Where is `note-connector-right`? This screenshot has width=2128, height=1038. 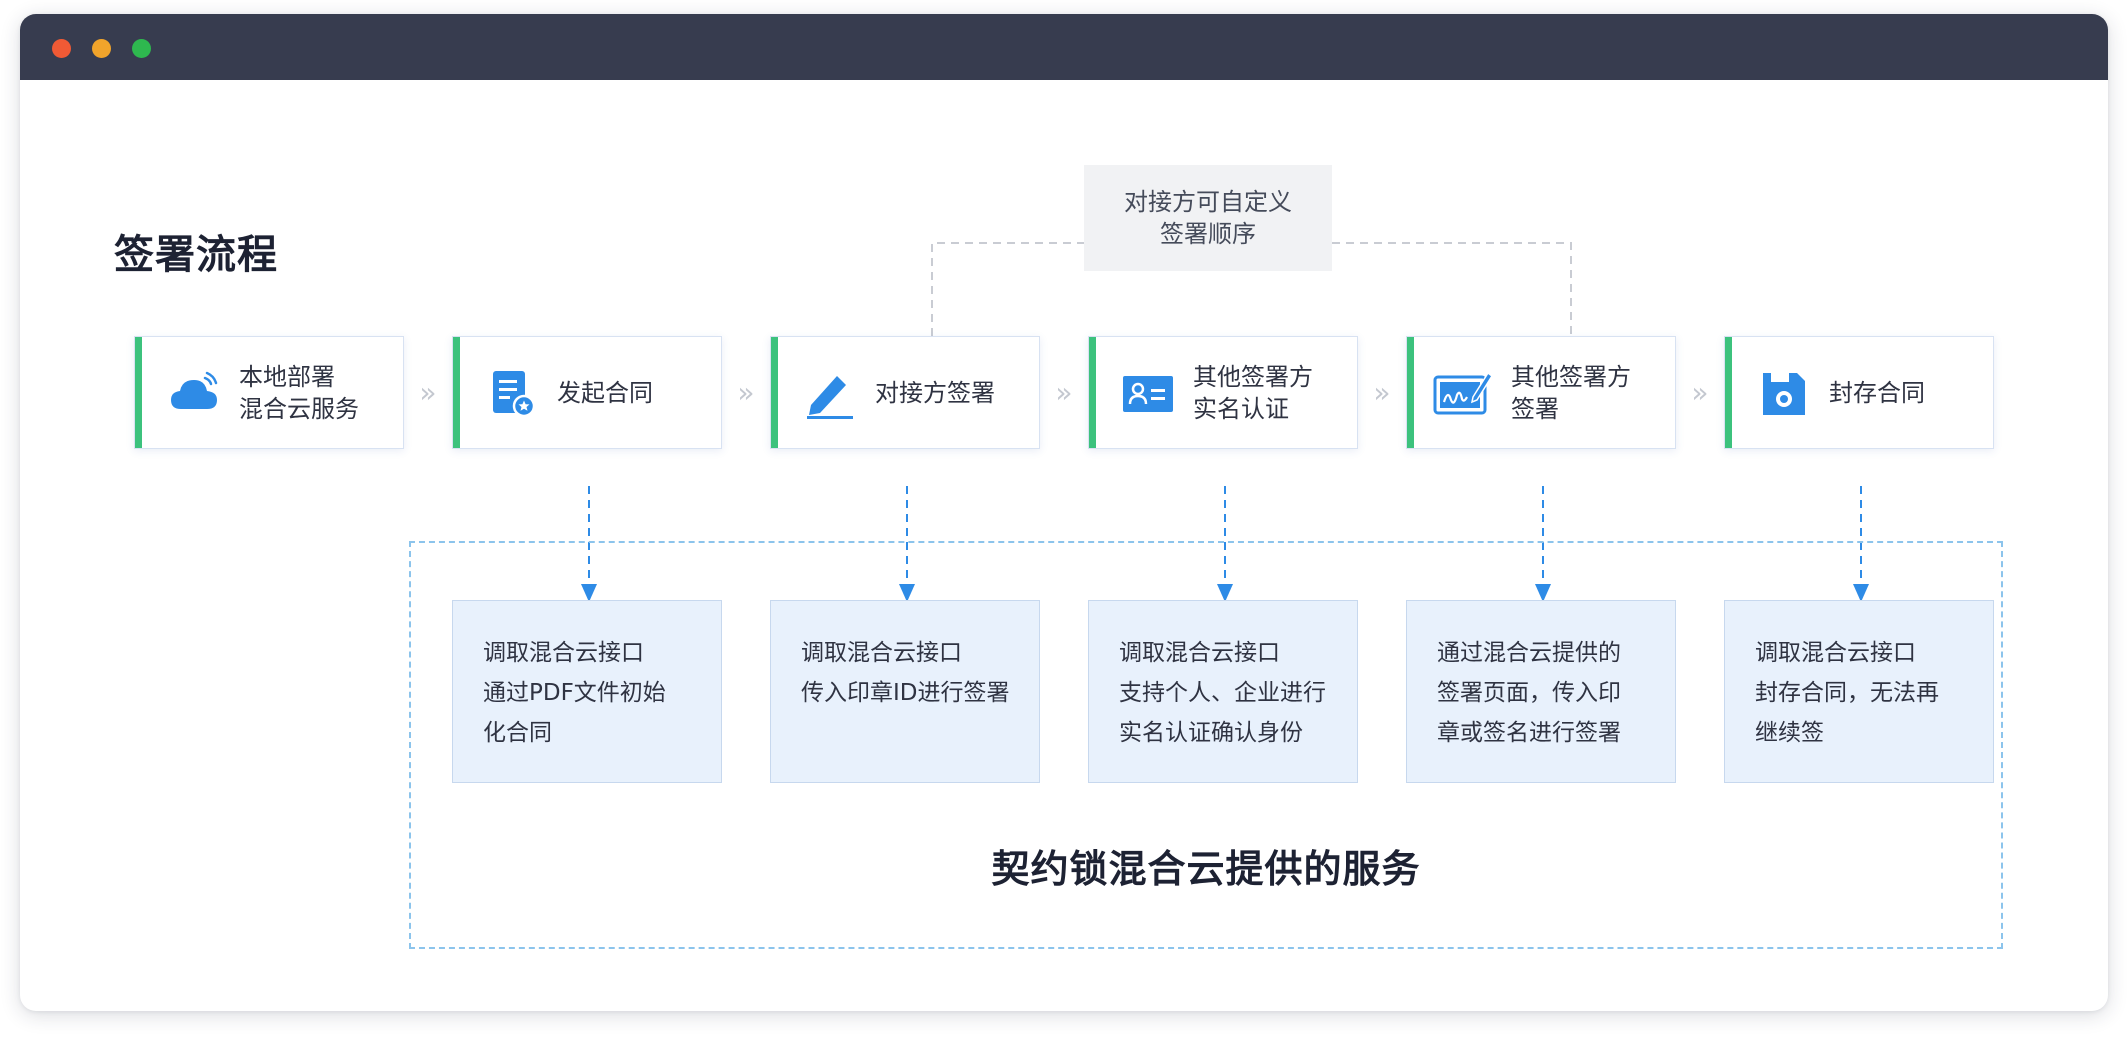
note-connector-right is located at coordinates (1452, 289).